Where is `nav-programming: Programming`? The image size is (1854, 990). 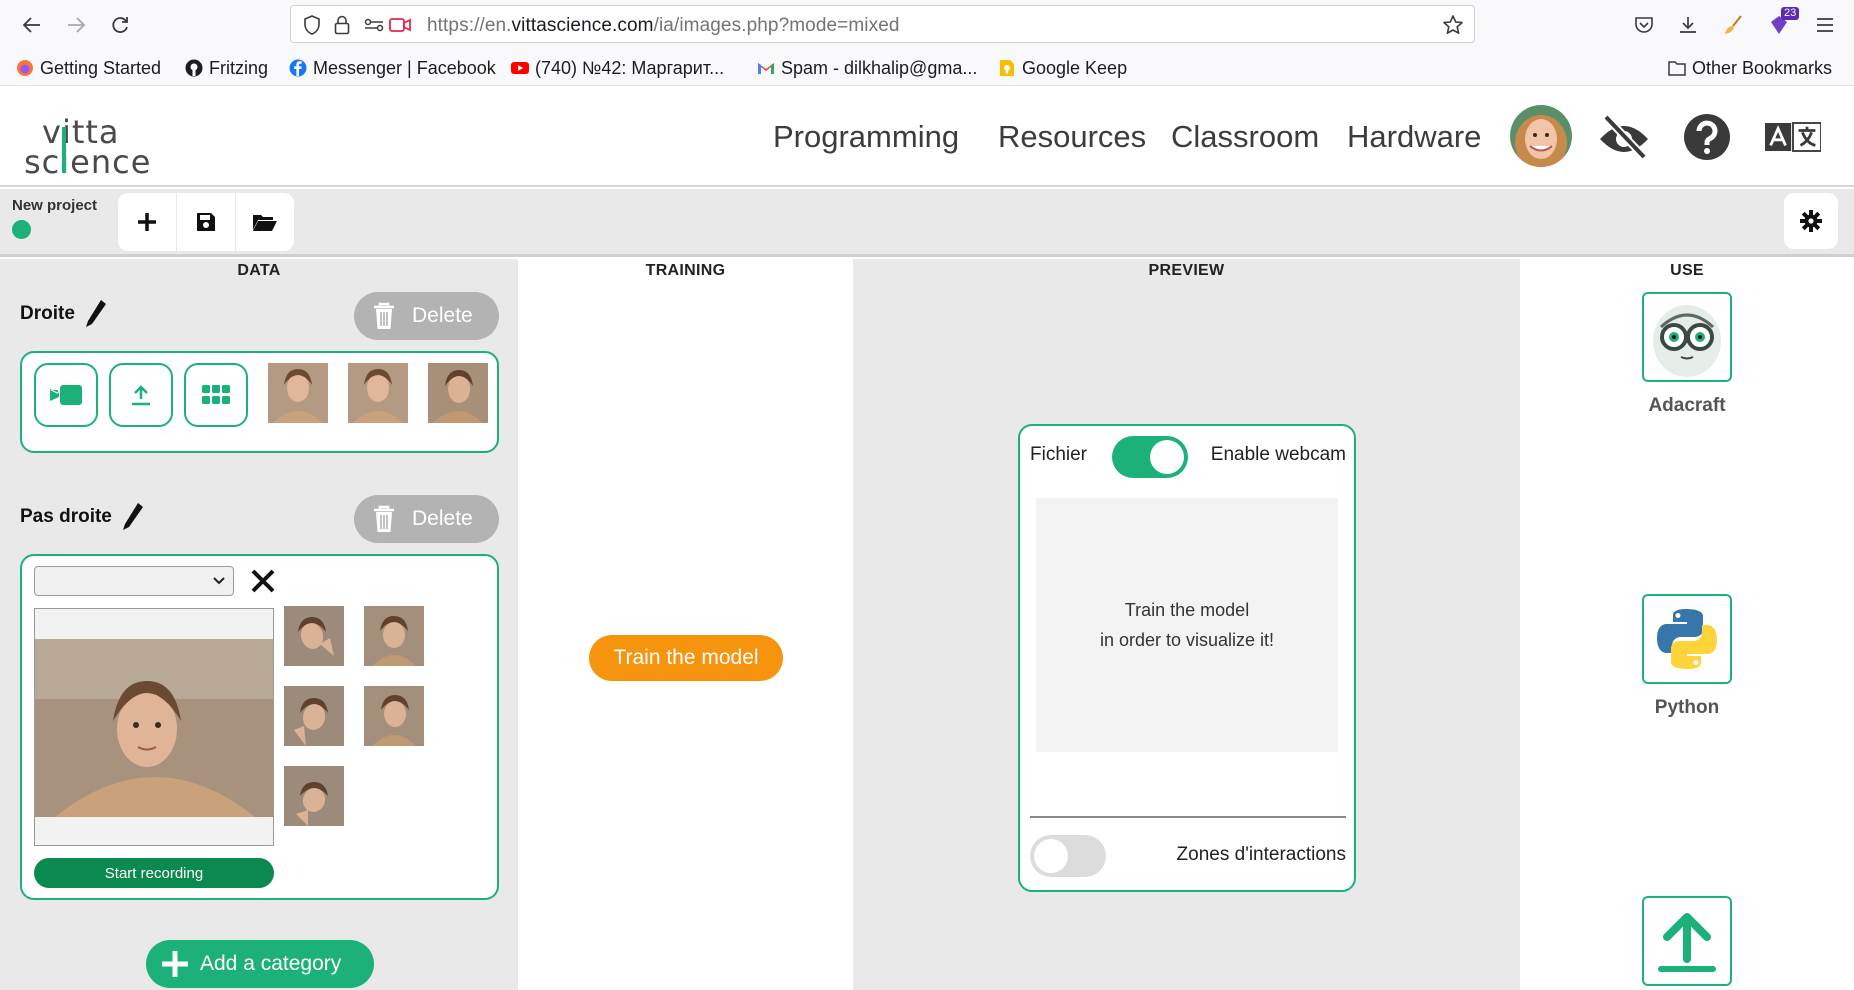 nav-programming: Programming is located at coordinates (866, 137).